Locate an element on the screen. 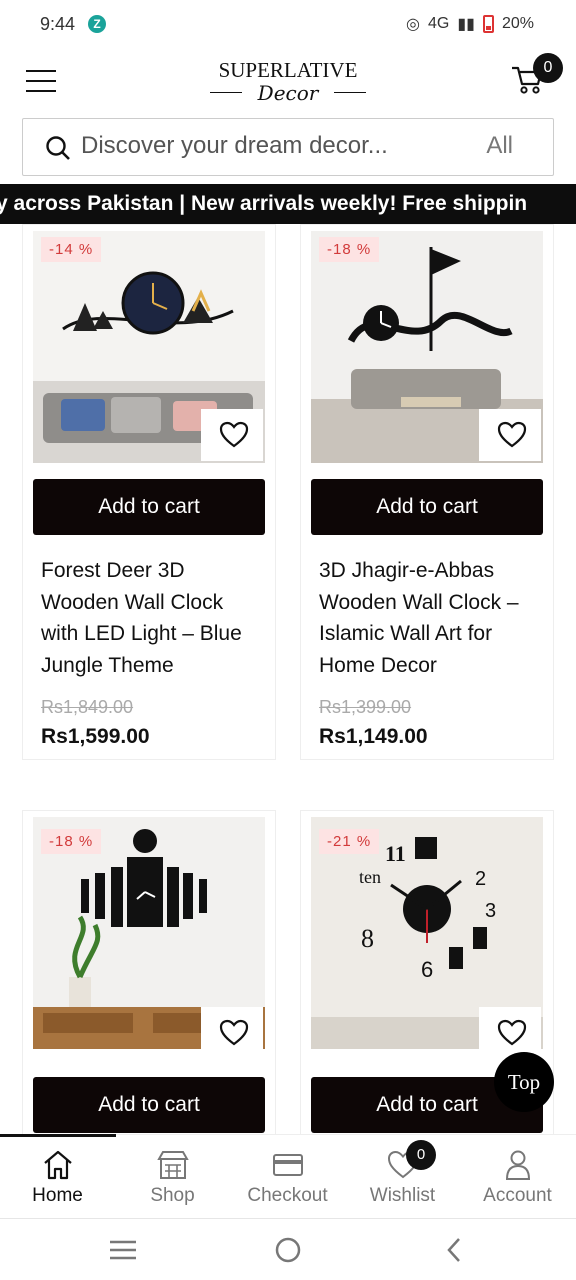 The image size is (576, 1280). brand-line1: SUPERLATIVE is located at coordinates (288, 70).